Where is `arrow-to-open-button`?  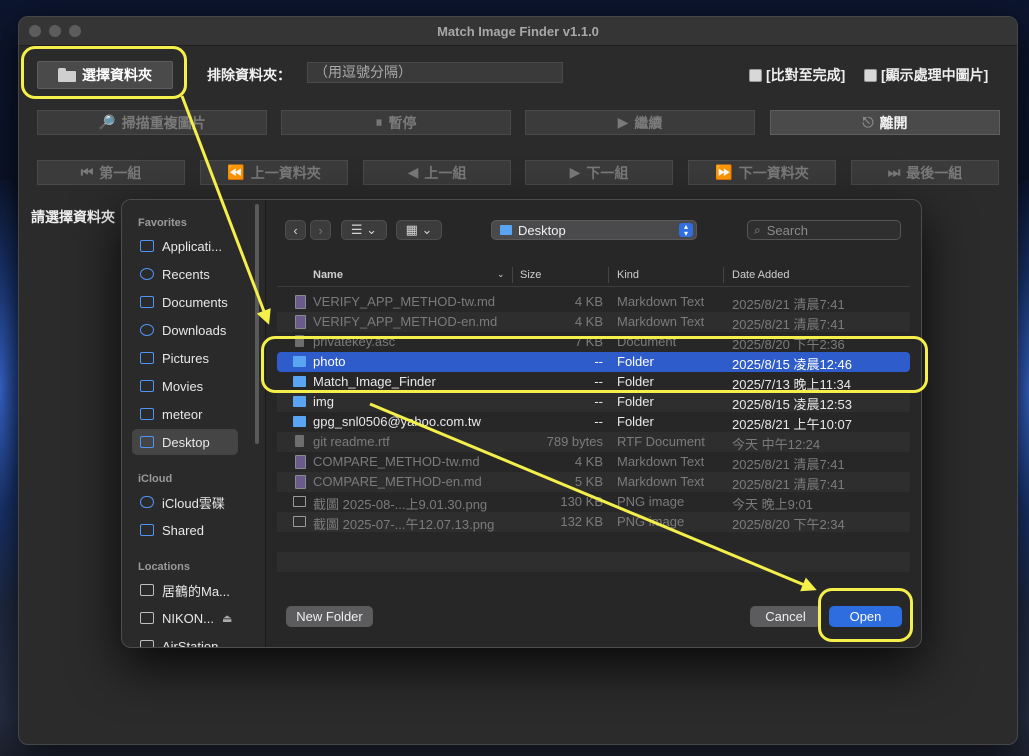 arrow-to-open-button is located at coordinates (593, 497).